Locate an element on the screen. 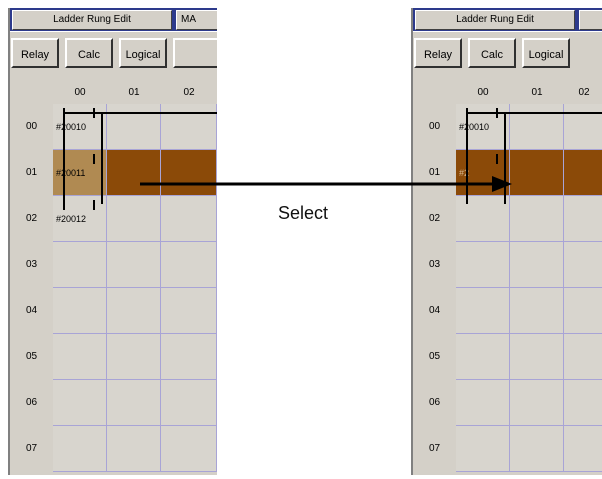 This screenshot has width=602, height=479. contact-label: #20012 is located at coordinates (71, 219).